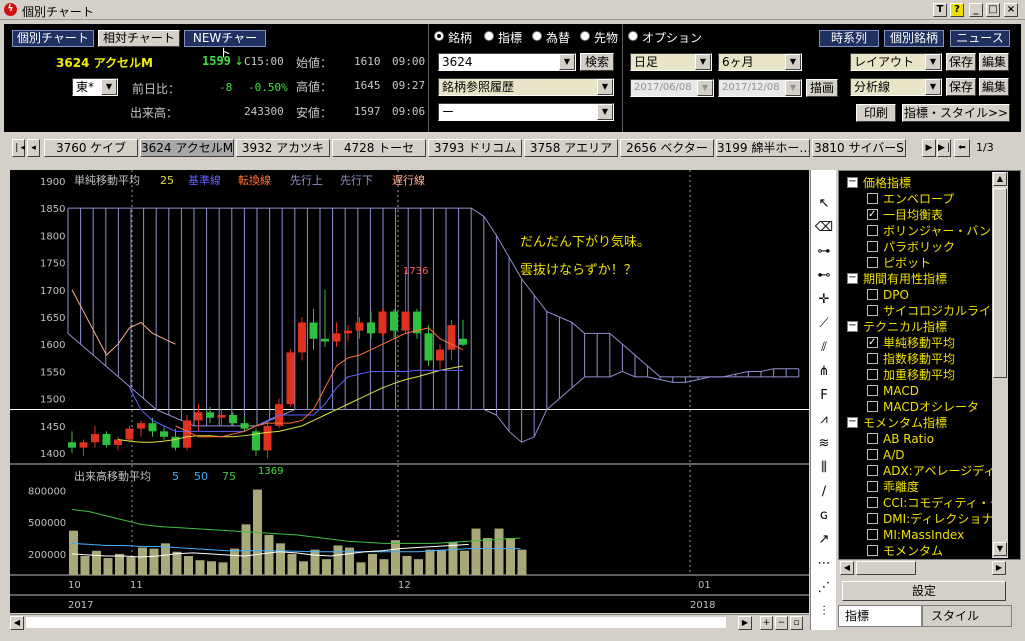  What do you see at coordinates (849, 38) in the screenshot?
I see `timeseries-button: 時系列` at bounding box center [849, 38].